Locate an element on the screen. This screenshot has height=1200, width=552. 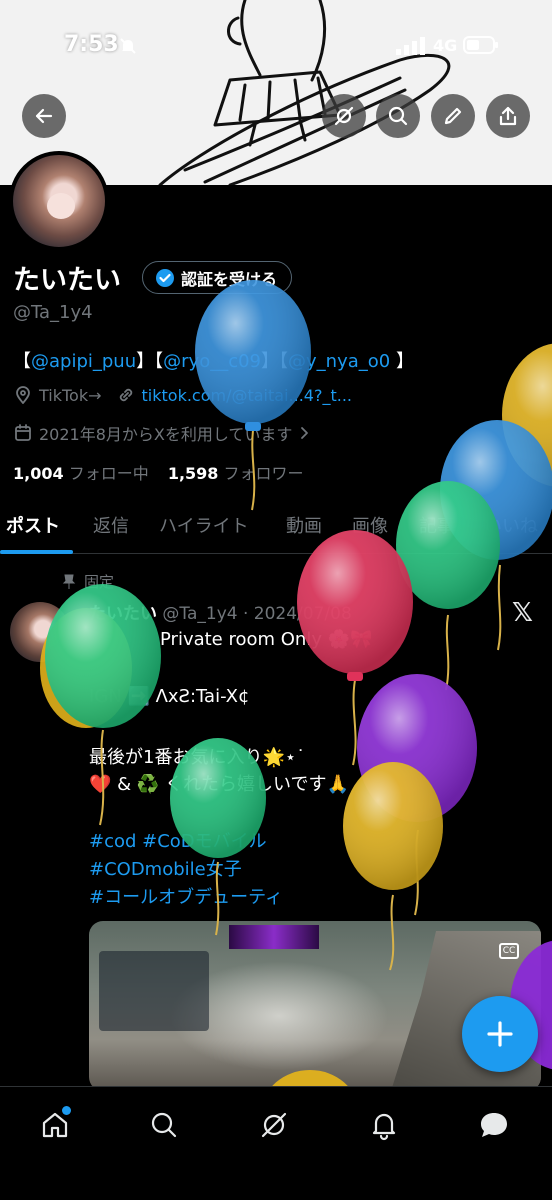
post-text-line-4: ❤️ & ♻️ くれたら嬉しいです🙏 is located at coordinates (219, 784).